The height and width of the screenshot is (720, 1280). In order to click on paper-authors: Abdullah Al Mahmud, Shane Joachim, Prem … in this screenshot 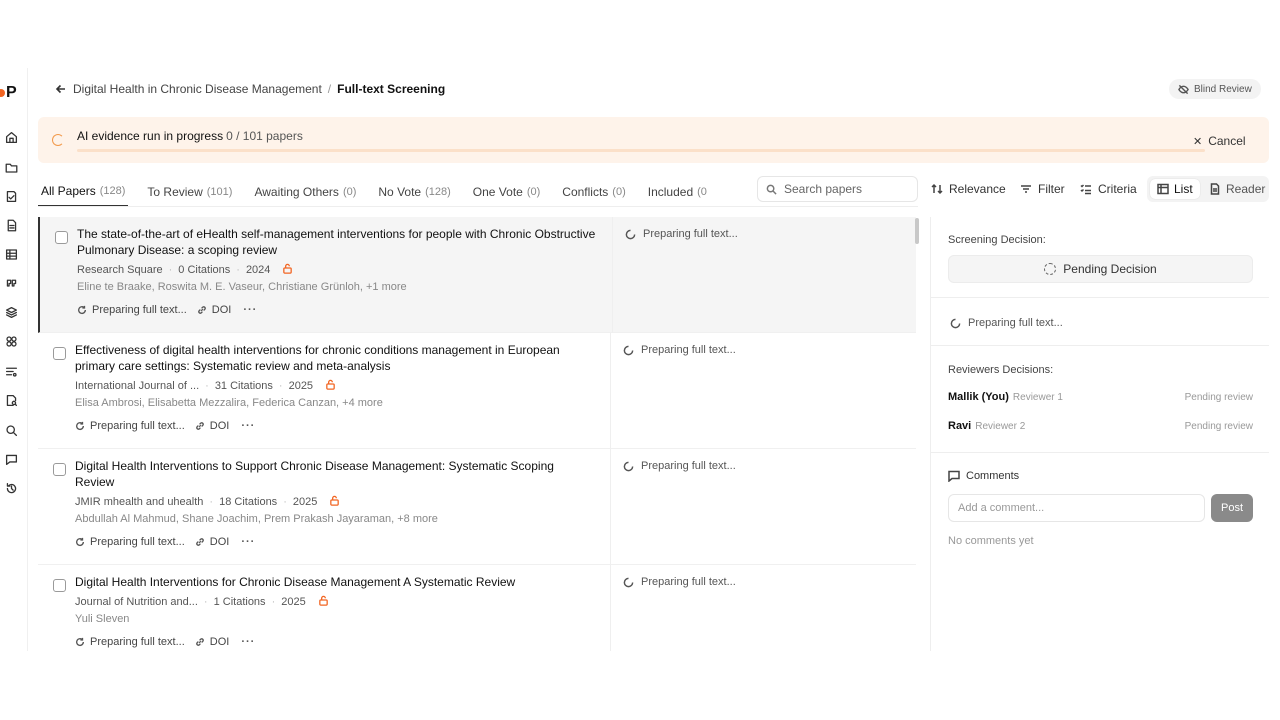, I will do `click(256, 519)`.